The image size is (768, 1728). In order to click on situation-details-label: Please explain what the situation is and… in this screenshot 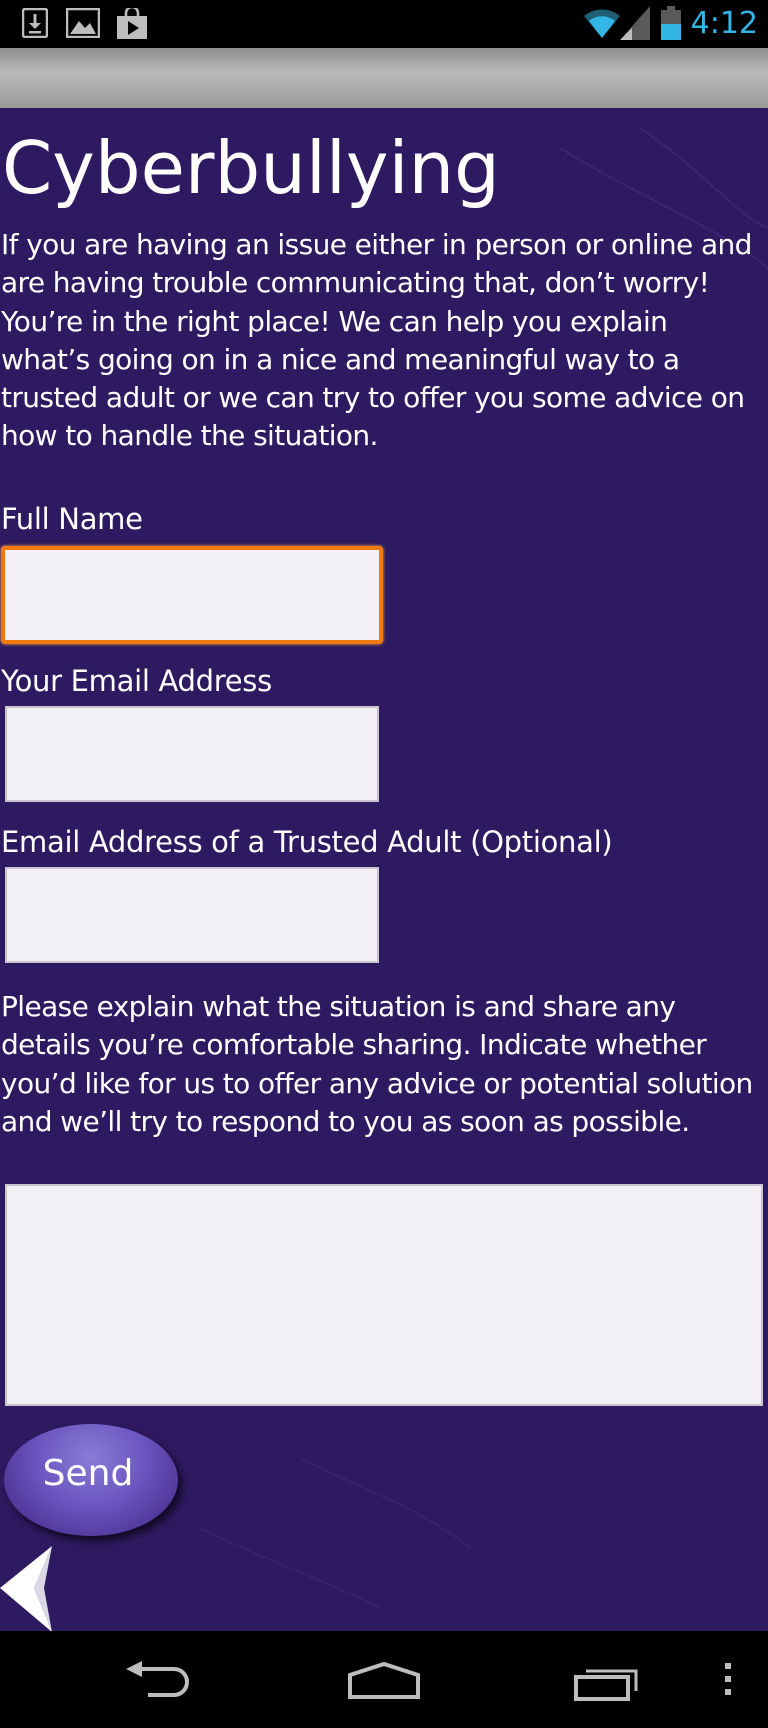, I will do `click(377, 1064)`.